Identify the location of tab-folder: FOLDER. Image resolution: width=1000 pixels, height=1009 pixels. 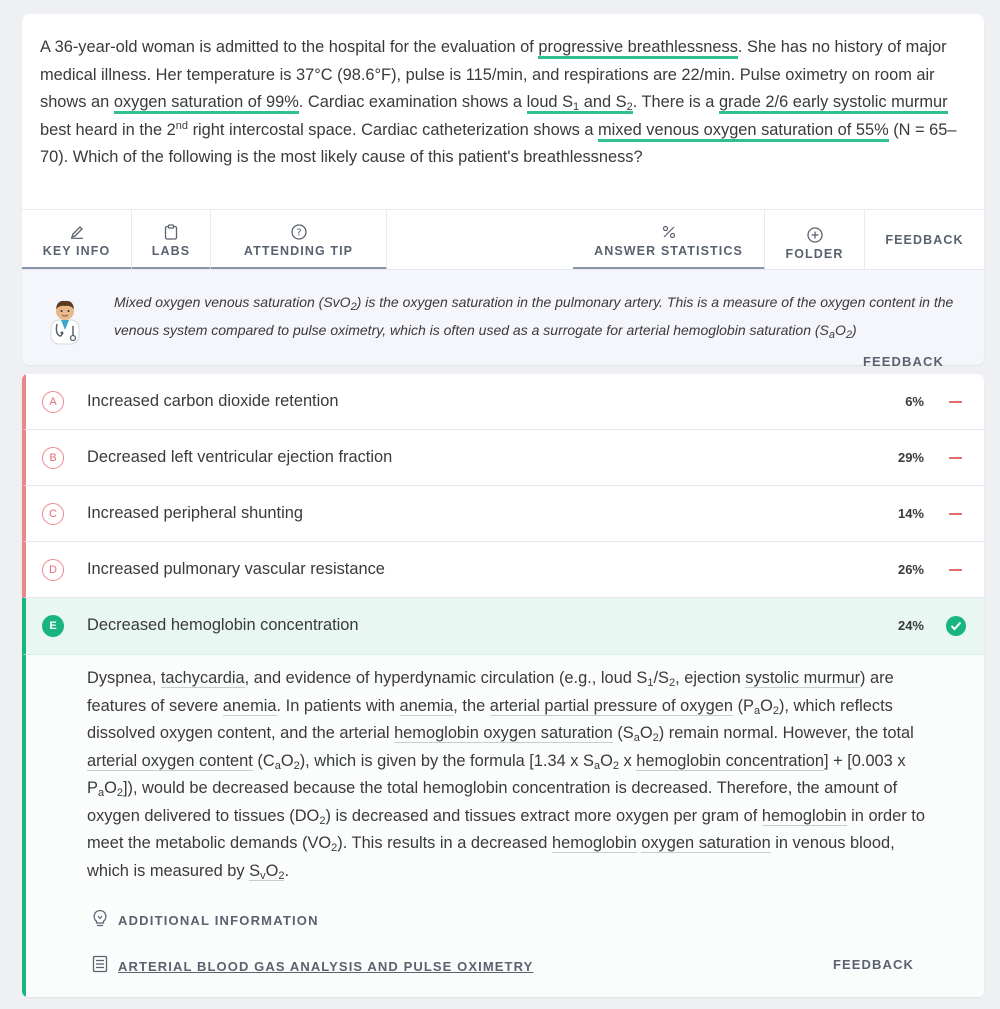
(815, 240).